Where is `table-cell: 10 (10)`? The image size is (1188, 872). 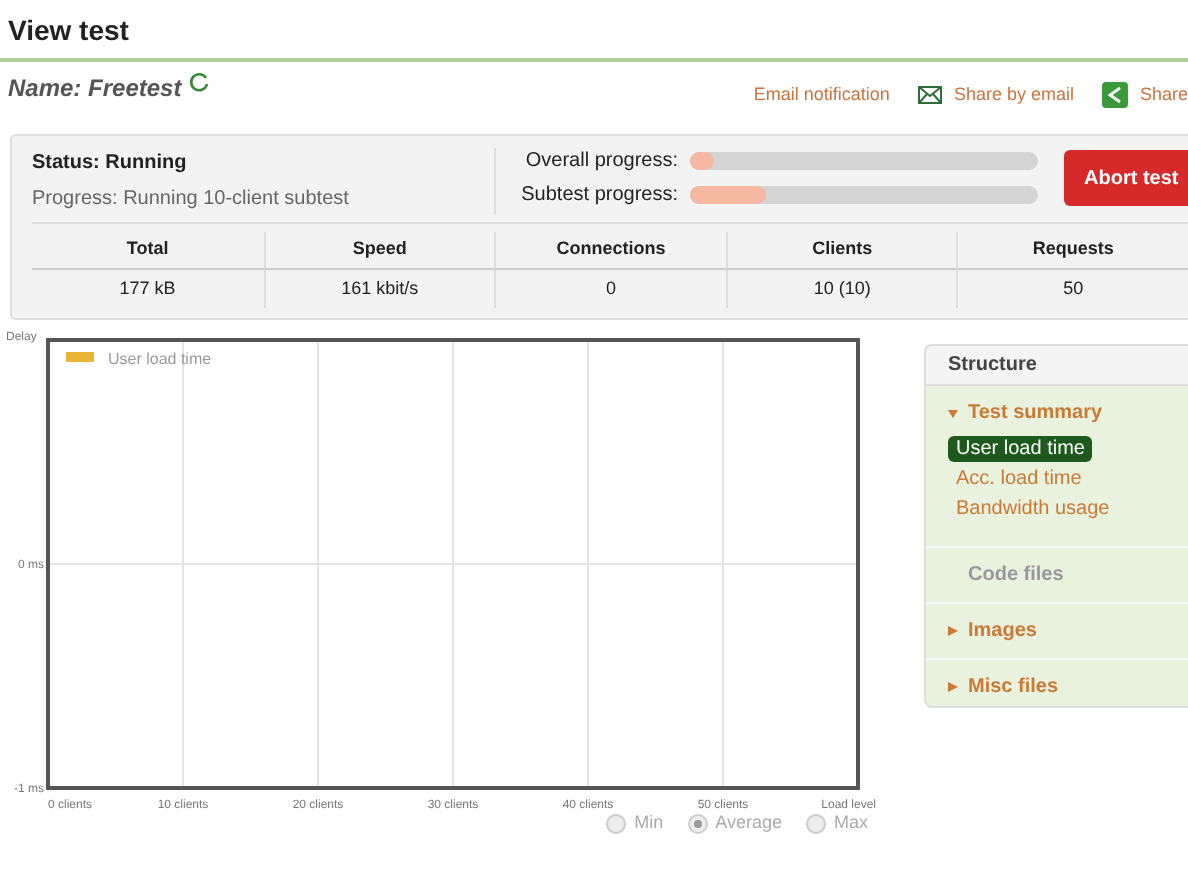 table-cell: 10 (10) is located at coordinates (841, 288).